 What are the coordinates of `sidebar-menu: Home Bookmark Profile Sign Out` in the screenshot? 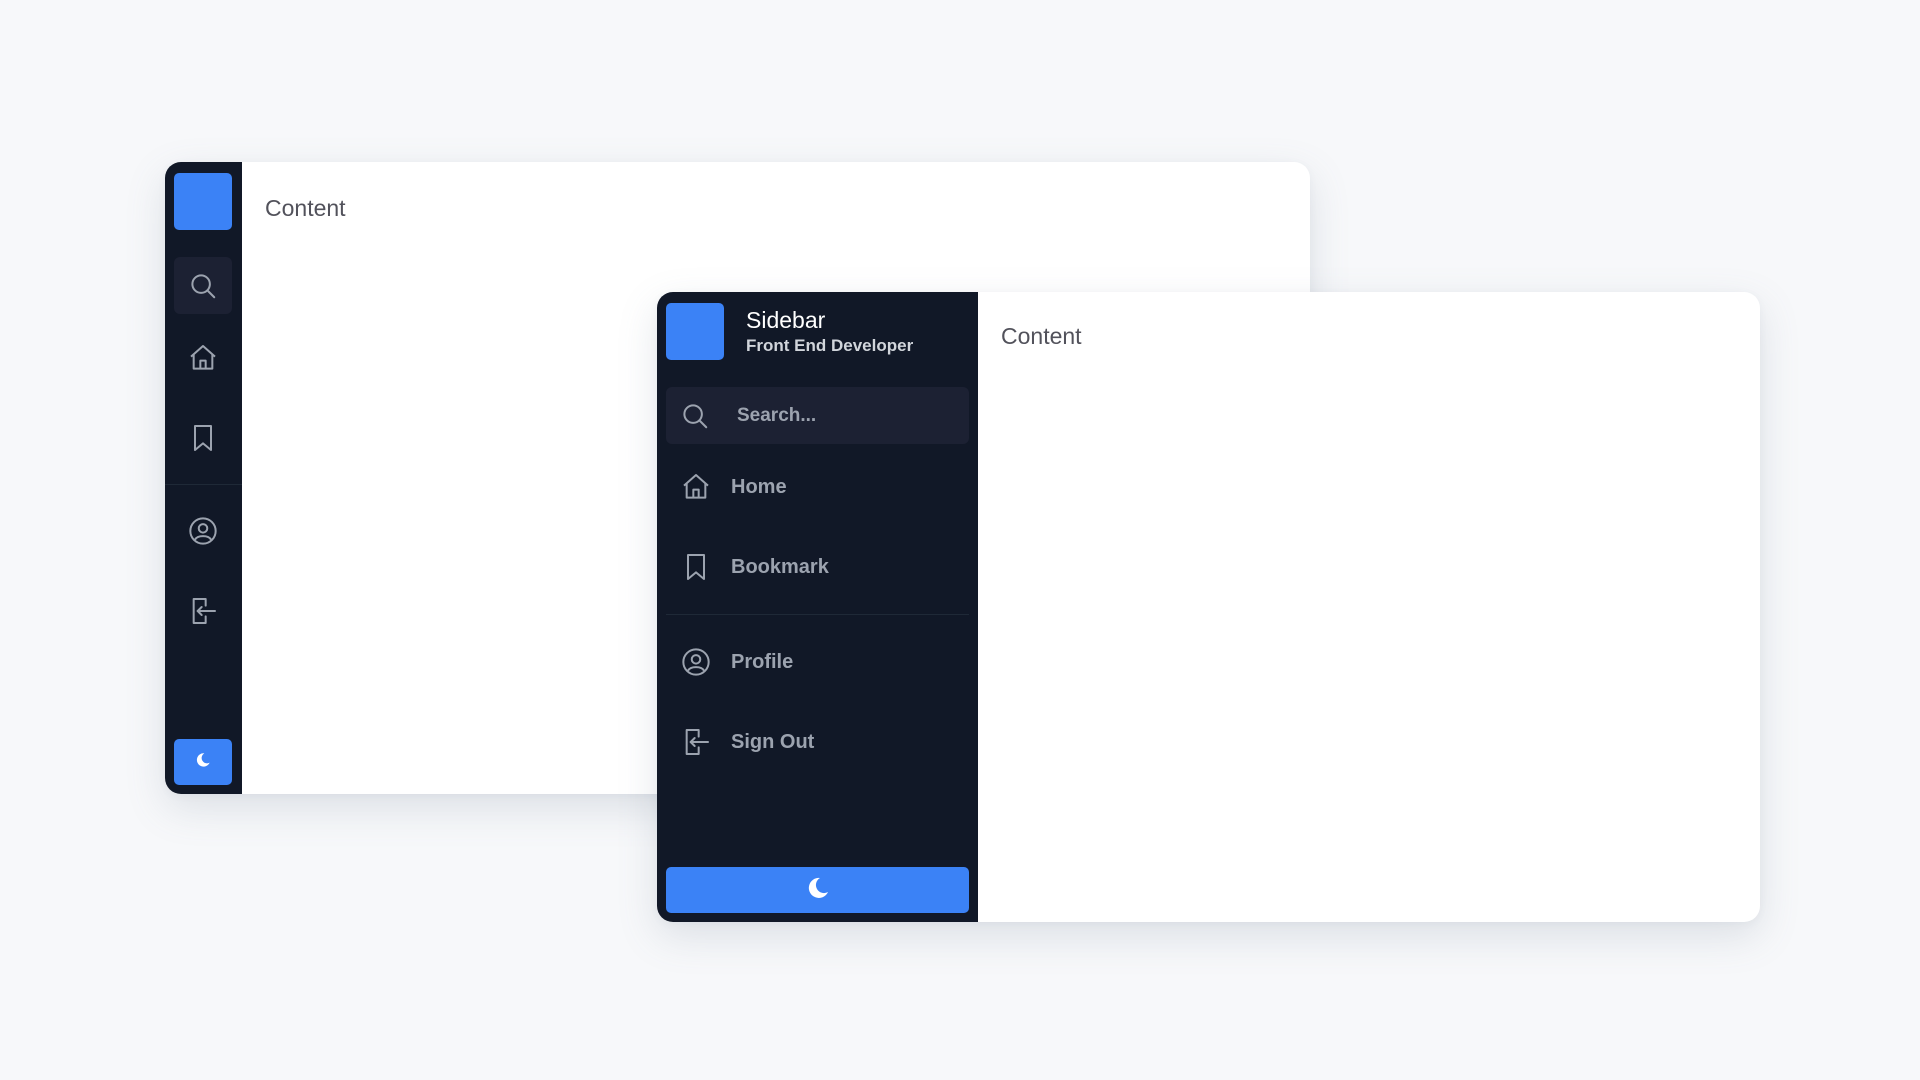 It's located at (817, 614).